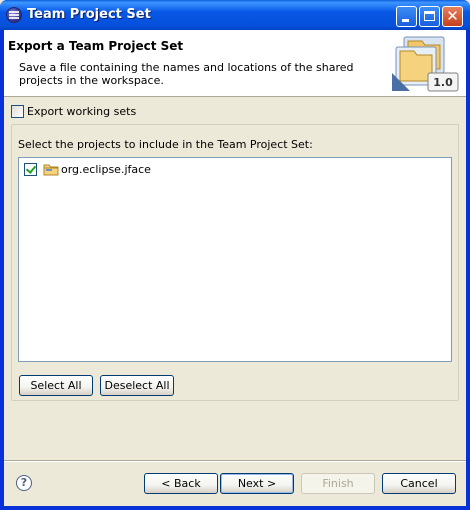 The width and height of the screenshot is (470, 510). Describe the element at coordinates (106, 169) in the screenshot. I see `project-label: org.eclipse.jface` at that location.